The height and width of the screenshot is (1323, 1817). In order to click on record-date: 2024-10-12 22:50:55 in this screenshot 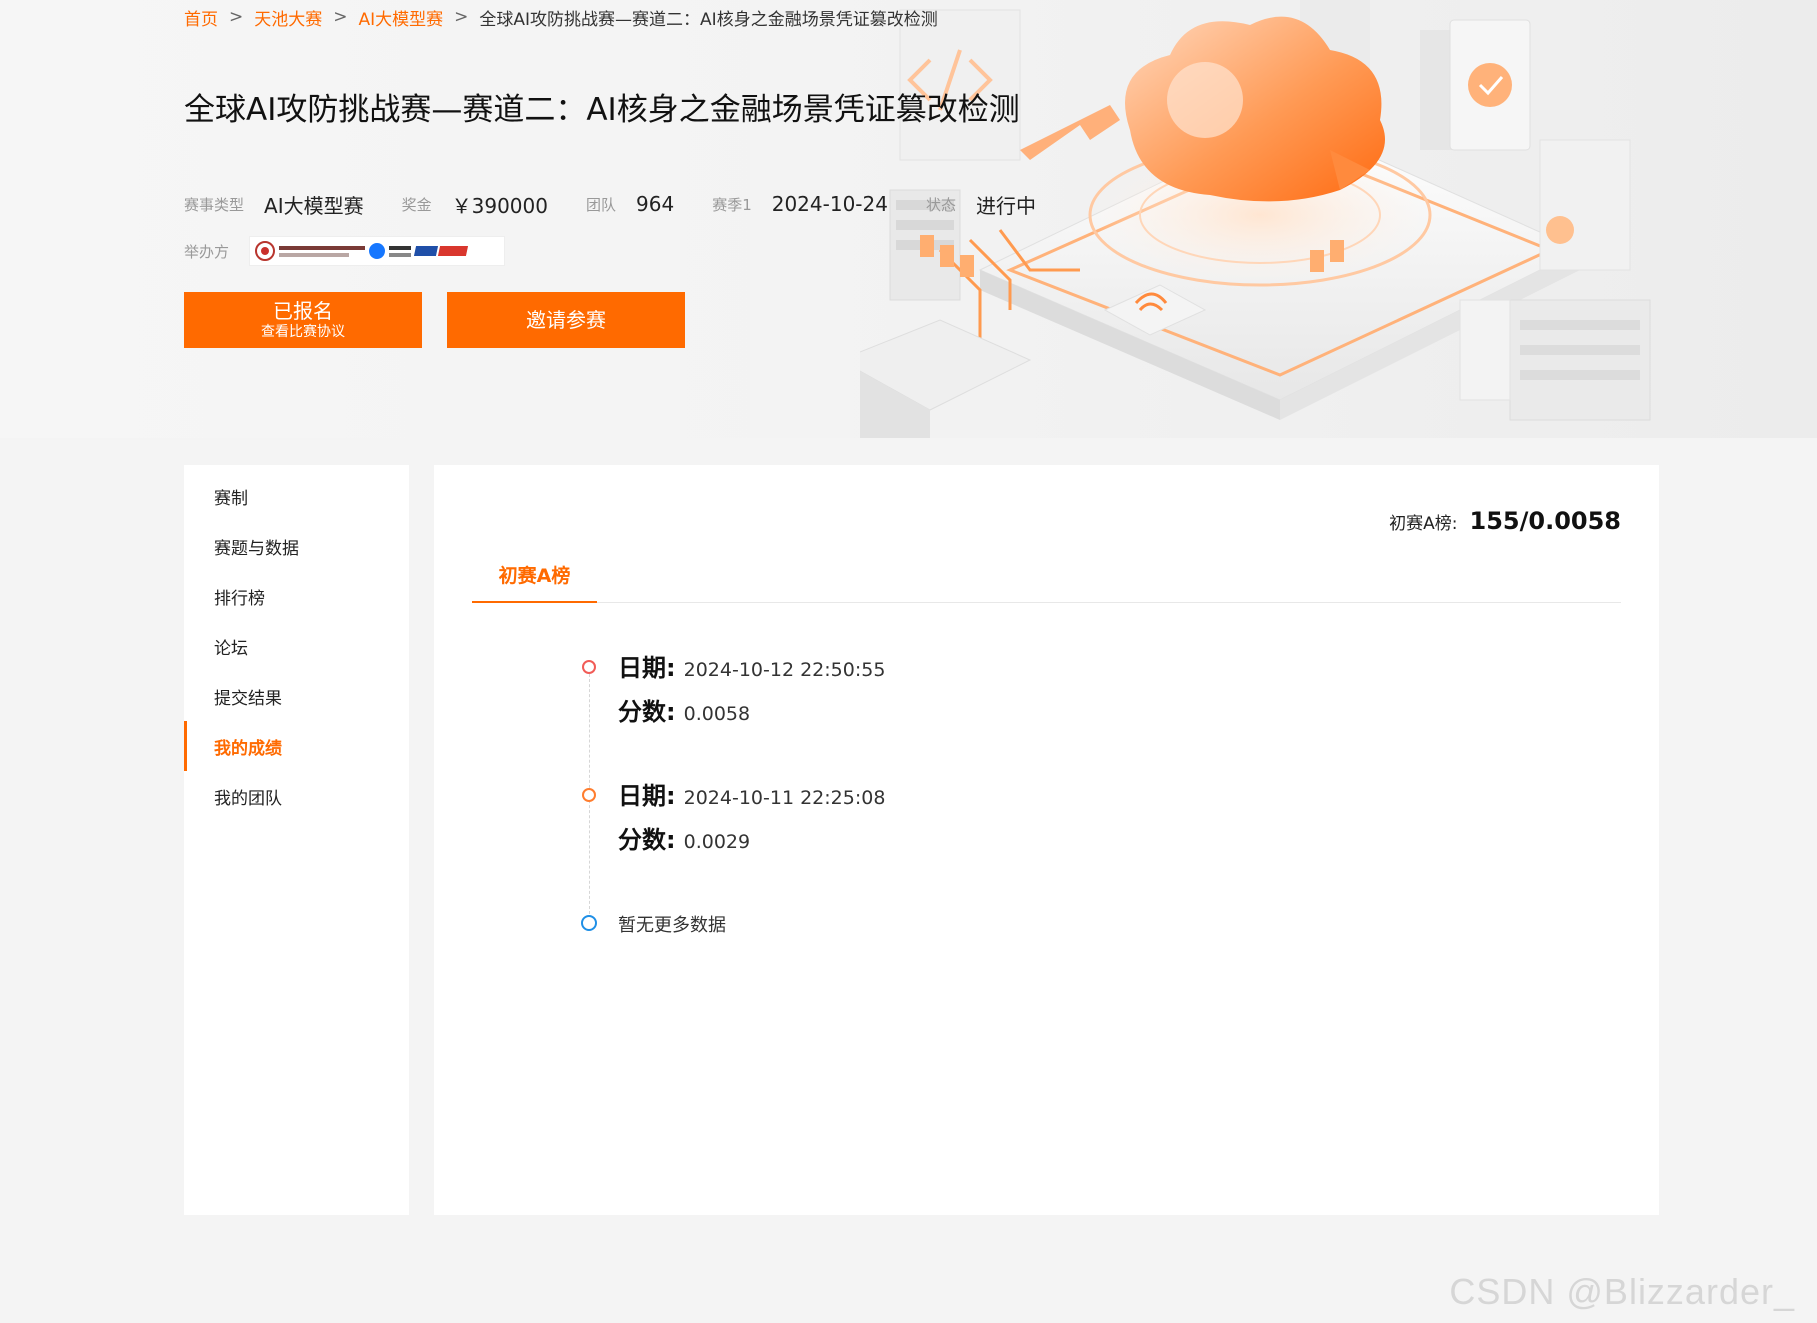, I will do `click(784, 670)`.